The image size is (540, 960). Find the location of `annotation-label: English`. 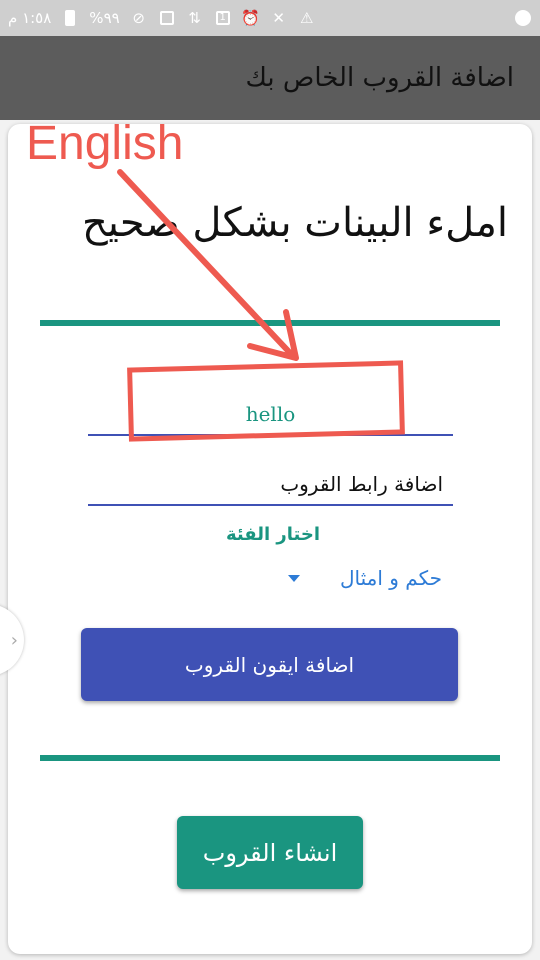

annotation-label: English is located at coordinates (105, 143).